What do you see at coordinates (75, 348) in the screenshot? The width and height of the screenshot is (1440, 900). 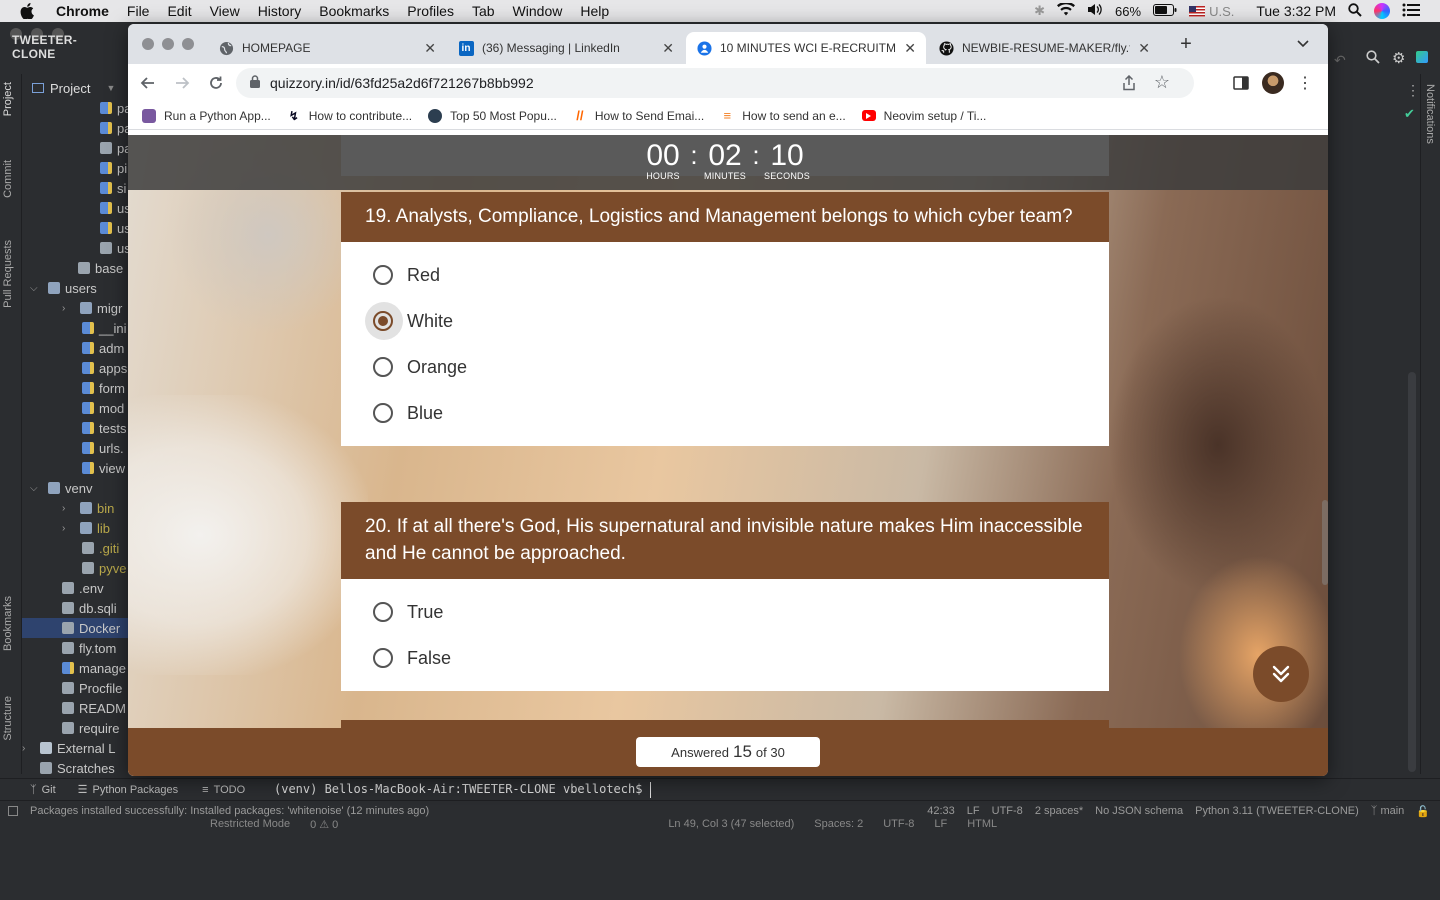 I see `tree-item: adm` at bounding box center [75, 348].